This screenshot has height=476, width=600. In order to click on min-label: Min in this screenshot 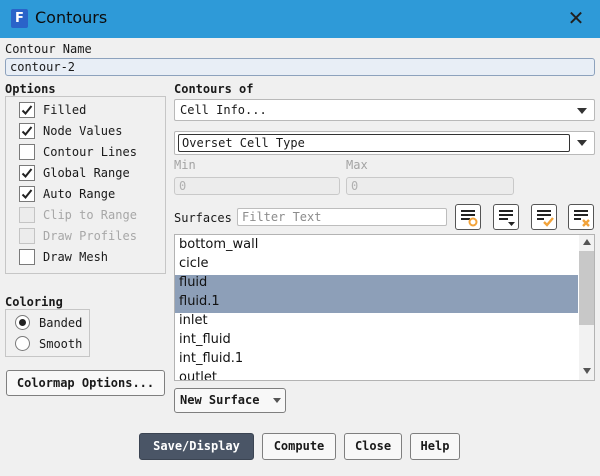, I will do `click(185, 165)`.